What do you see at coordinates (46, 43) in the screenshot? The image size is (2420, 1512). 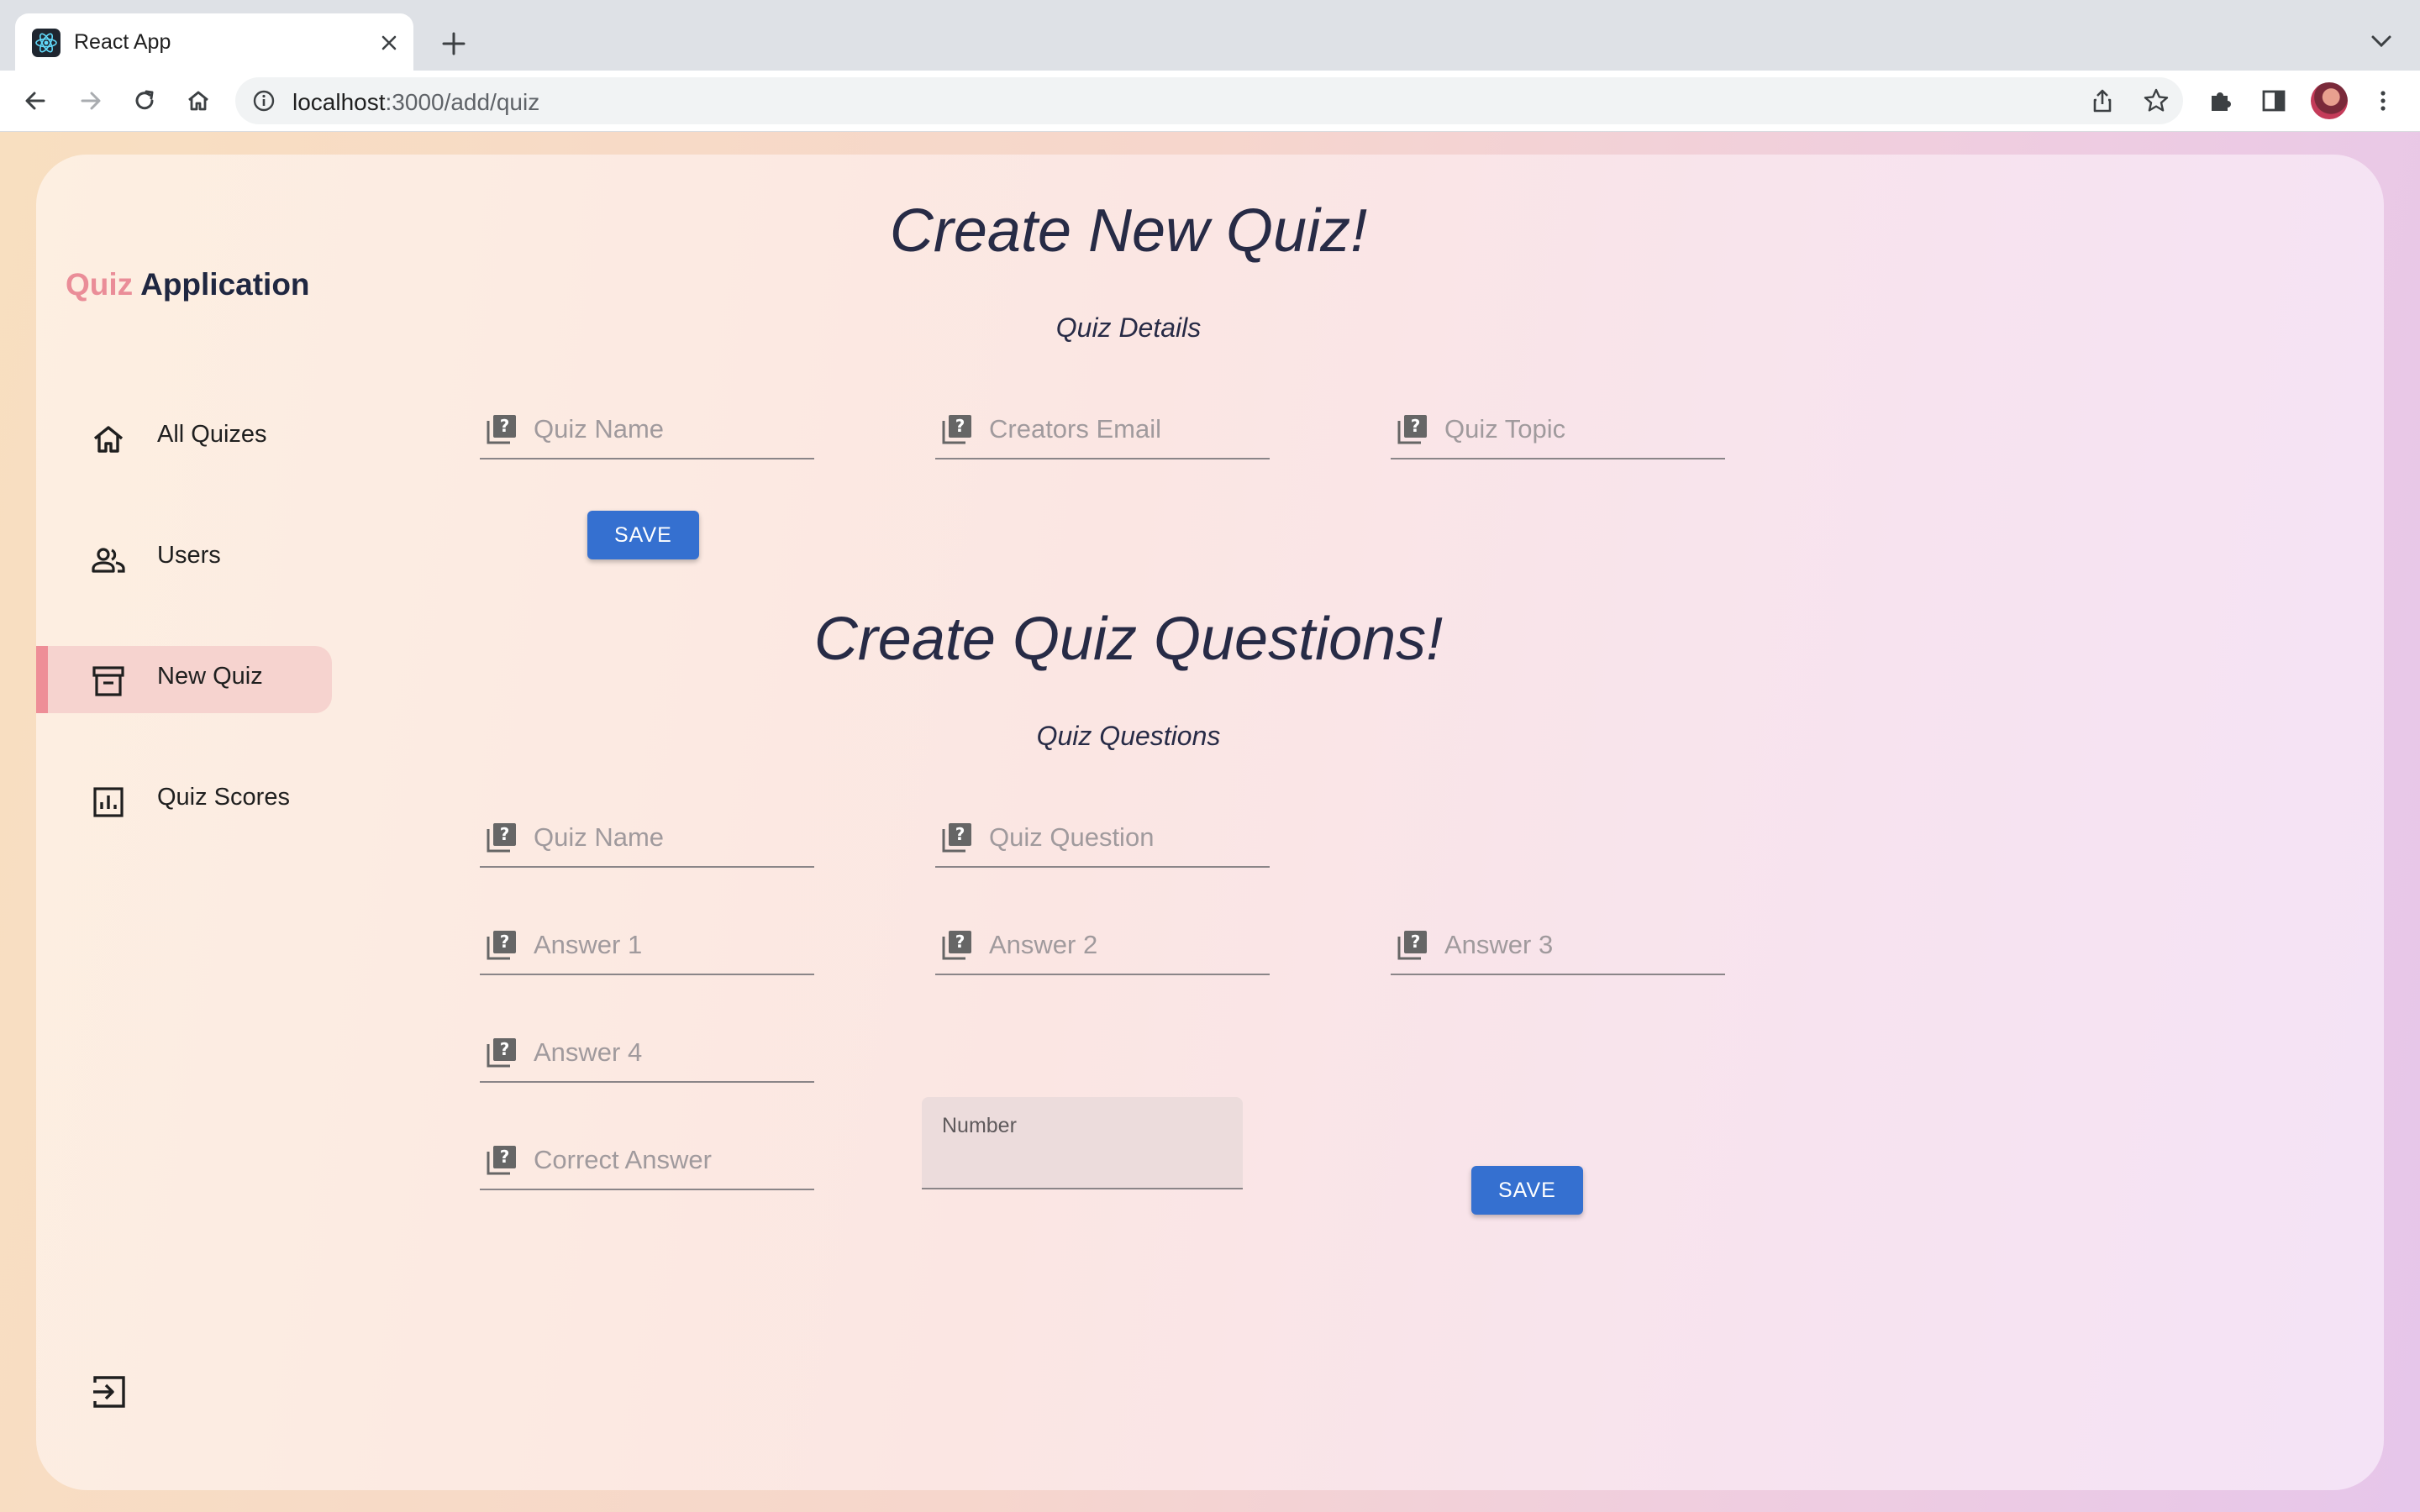 I see `react-favicon-icon` at bounding box center [46, 43].